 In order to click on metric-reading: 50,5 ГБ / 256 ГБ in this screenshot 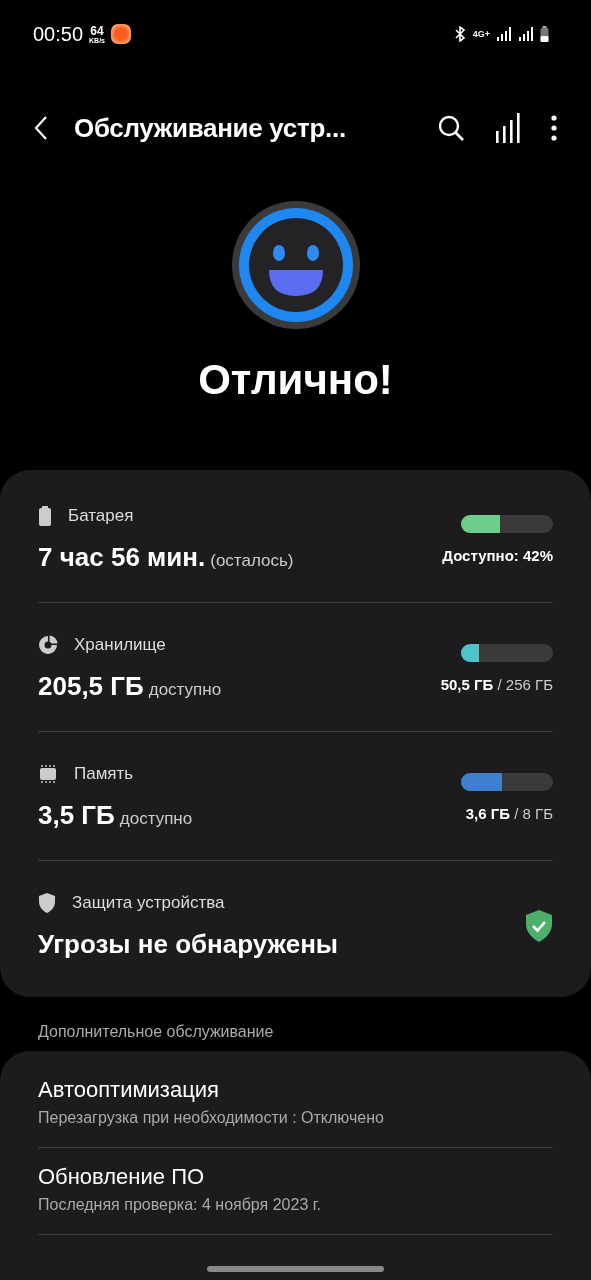, I will do `click(496, 684)`.